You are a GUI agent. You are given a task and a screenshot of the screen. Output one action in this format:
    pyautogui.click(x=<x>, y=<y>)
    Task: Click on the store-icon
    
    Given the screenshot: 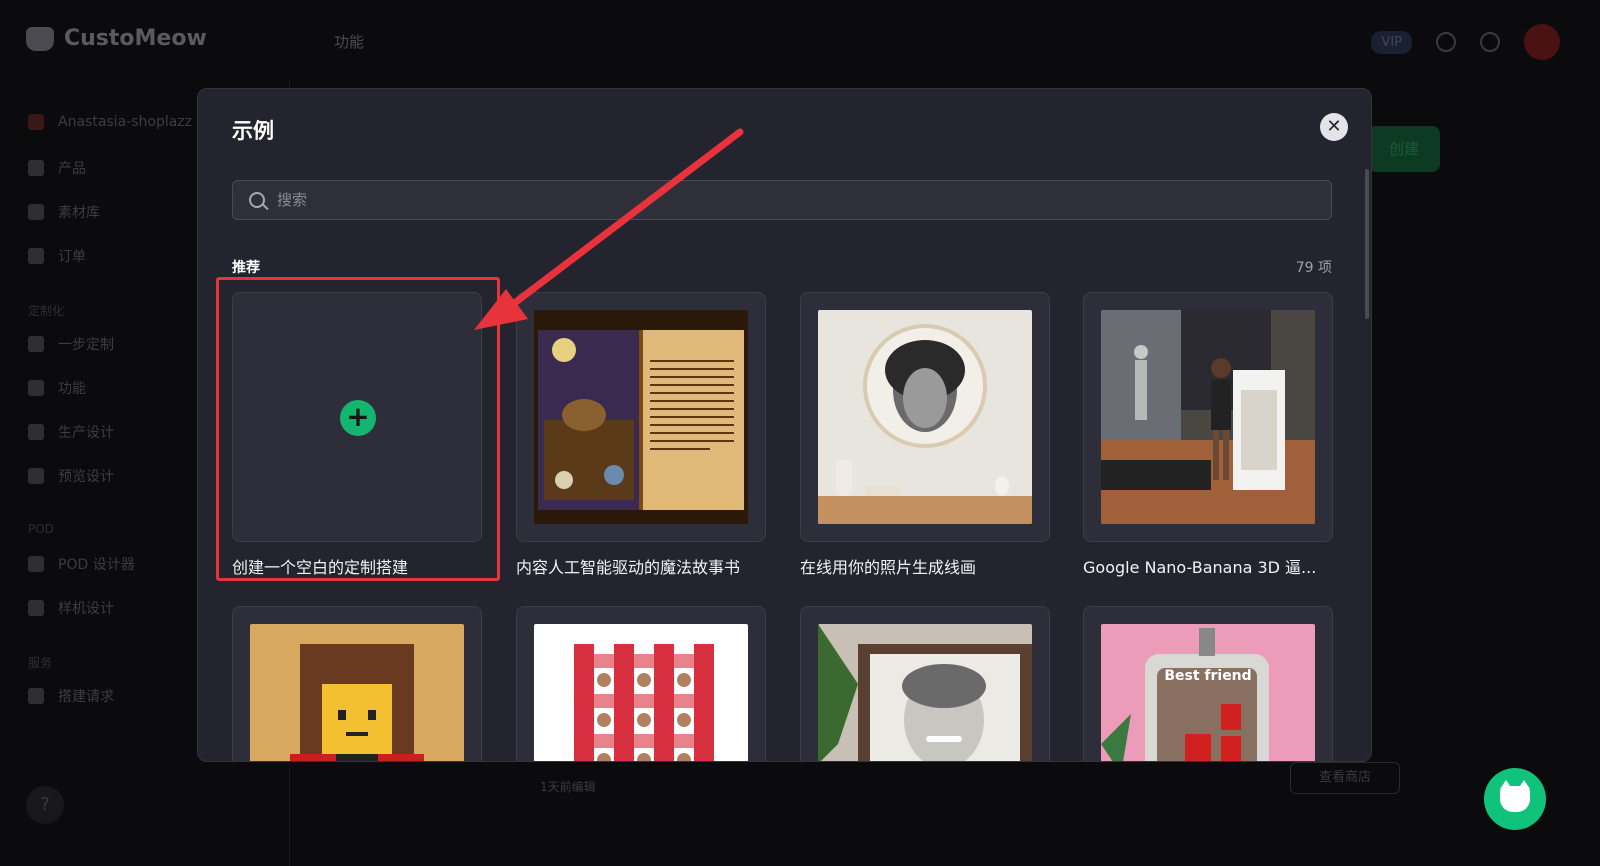 What is the action you would take?
    pyautogui.click(x=36, y=122)
    